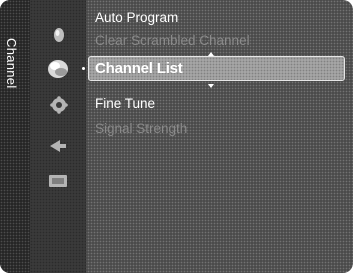 The height and width of the screenshot is (273, 353). What do you see at coordinates (139, 68) in the screenshot?
I see `menu-item-channel-list-label: Channel List` at bounding box center [139, 68].